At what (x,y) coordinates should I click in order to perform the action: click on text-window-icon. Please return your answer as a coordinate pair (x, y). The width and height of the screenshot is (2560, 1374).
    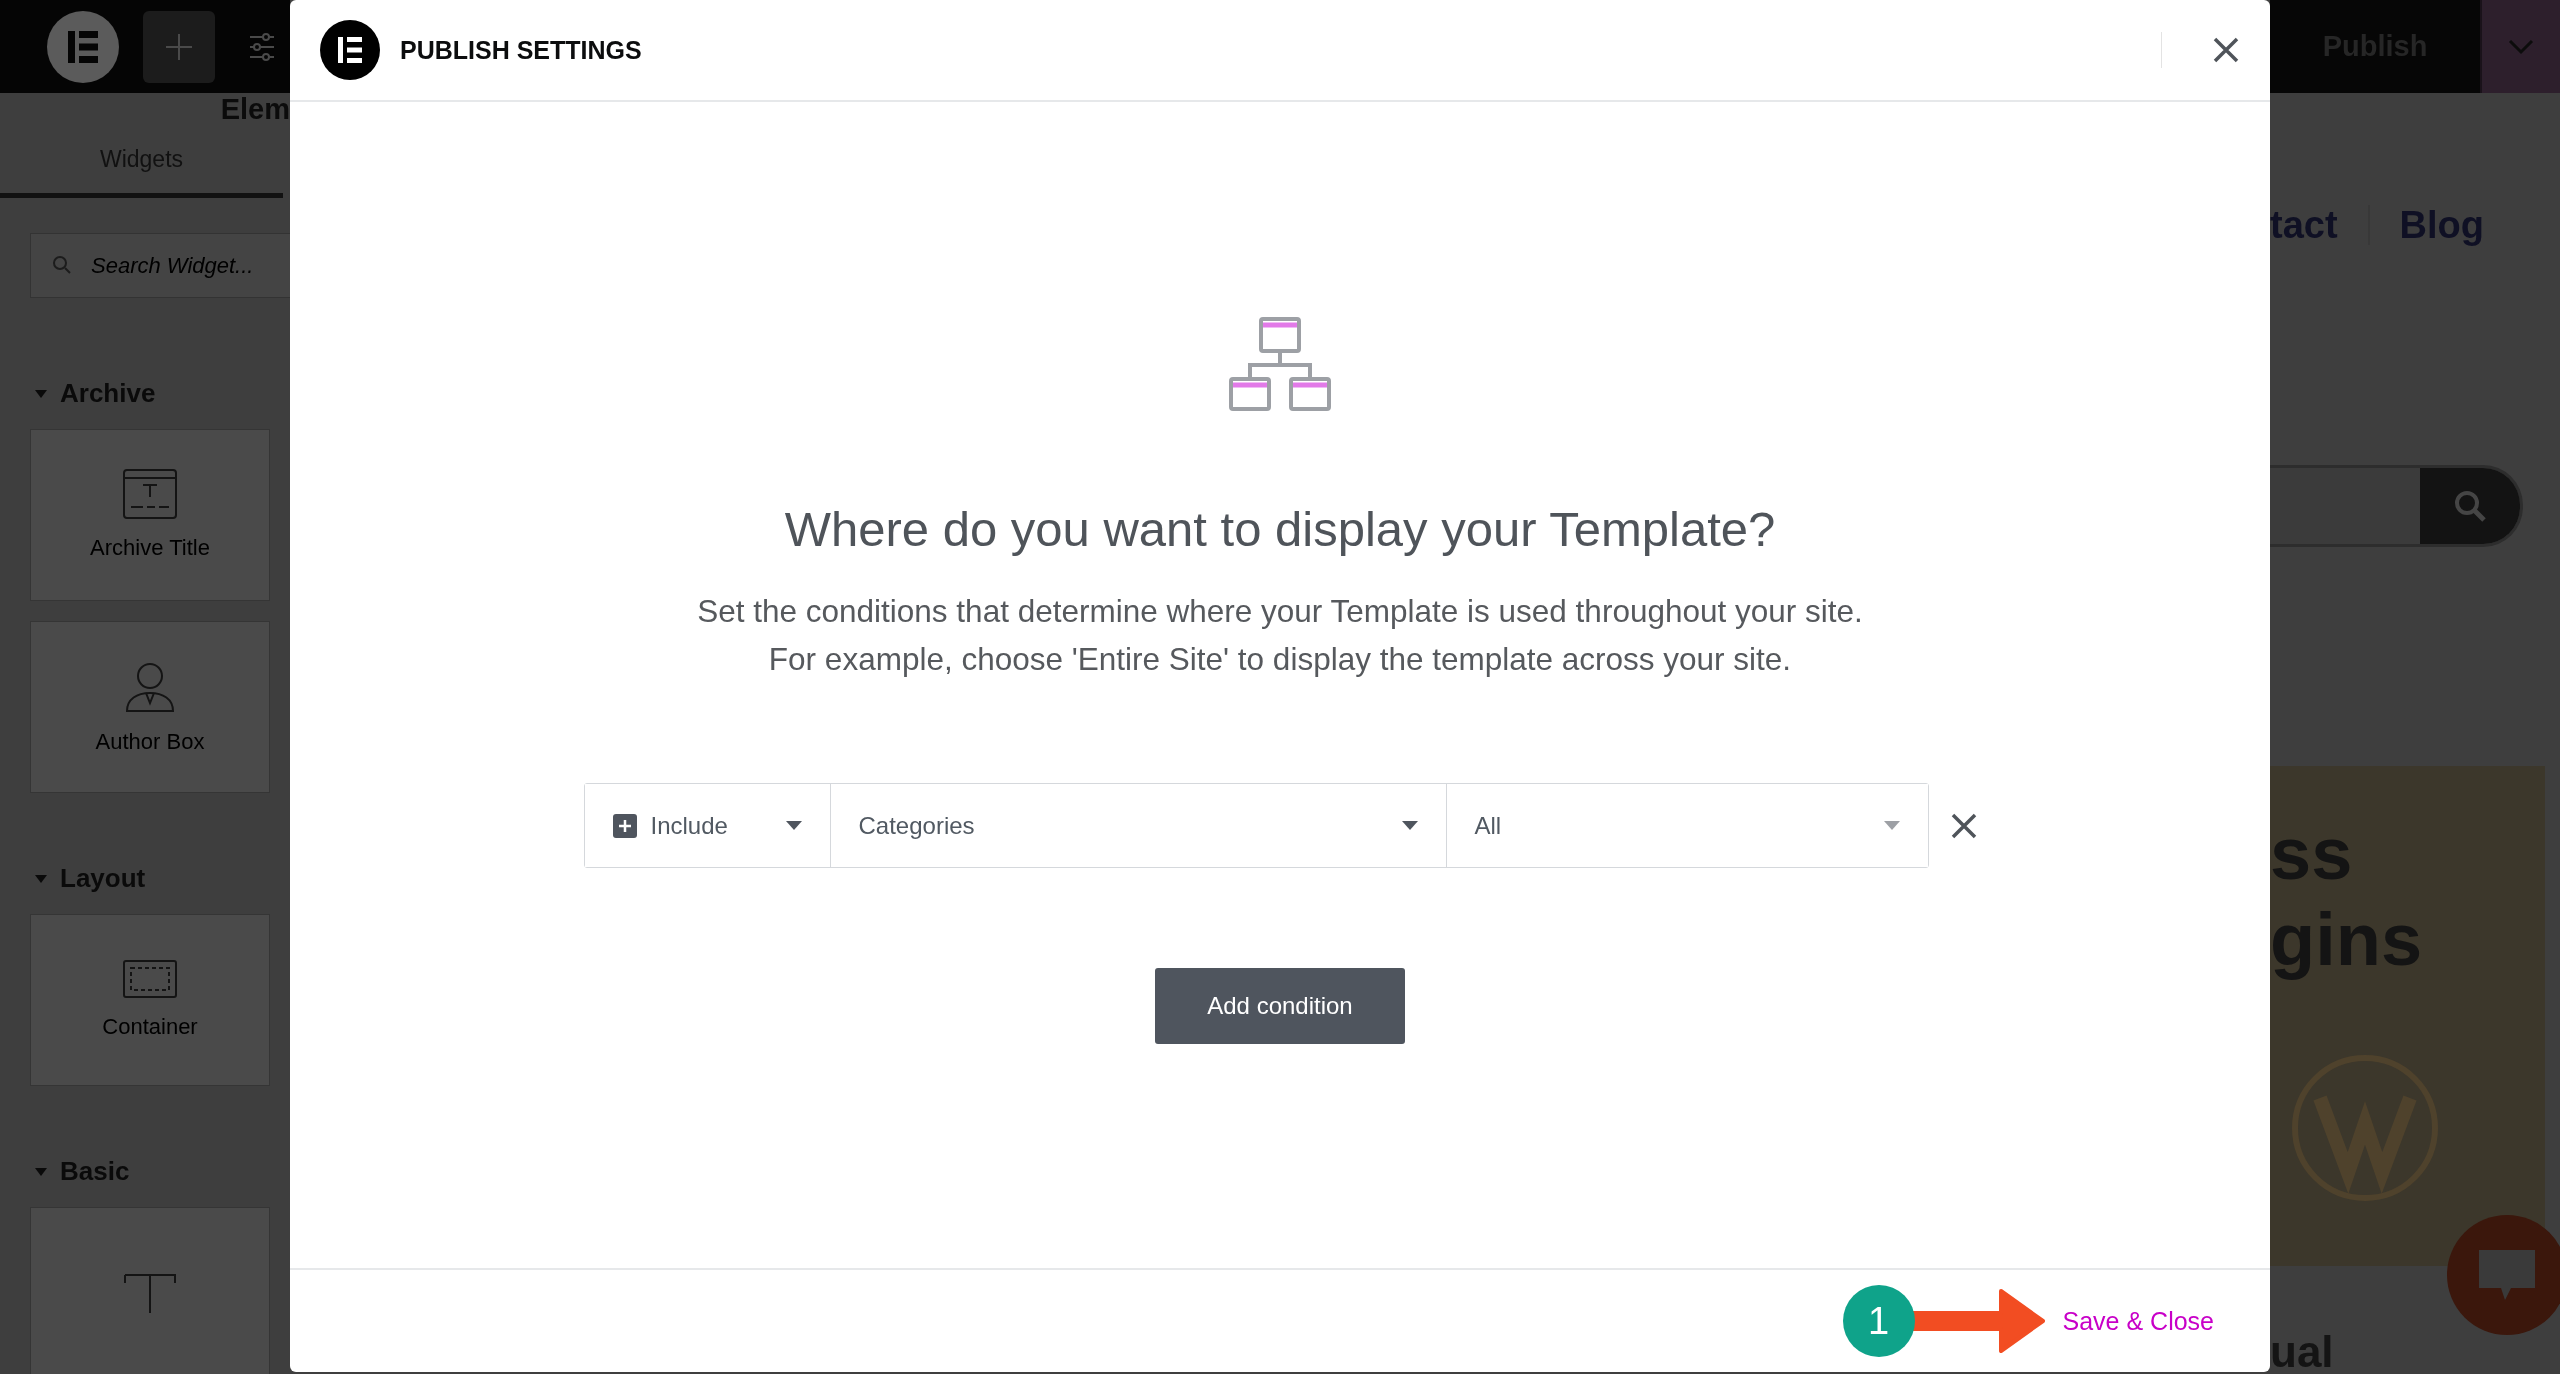
    Looking at the image, I should click on (150, 494).